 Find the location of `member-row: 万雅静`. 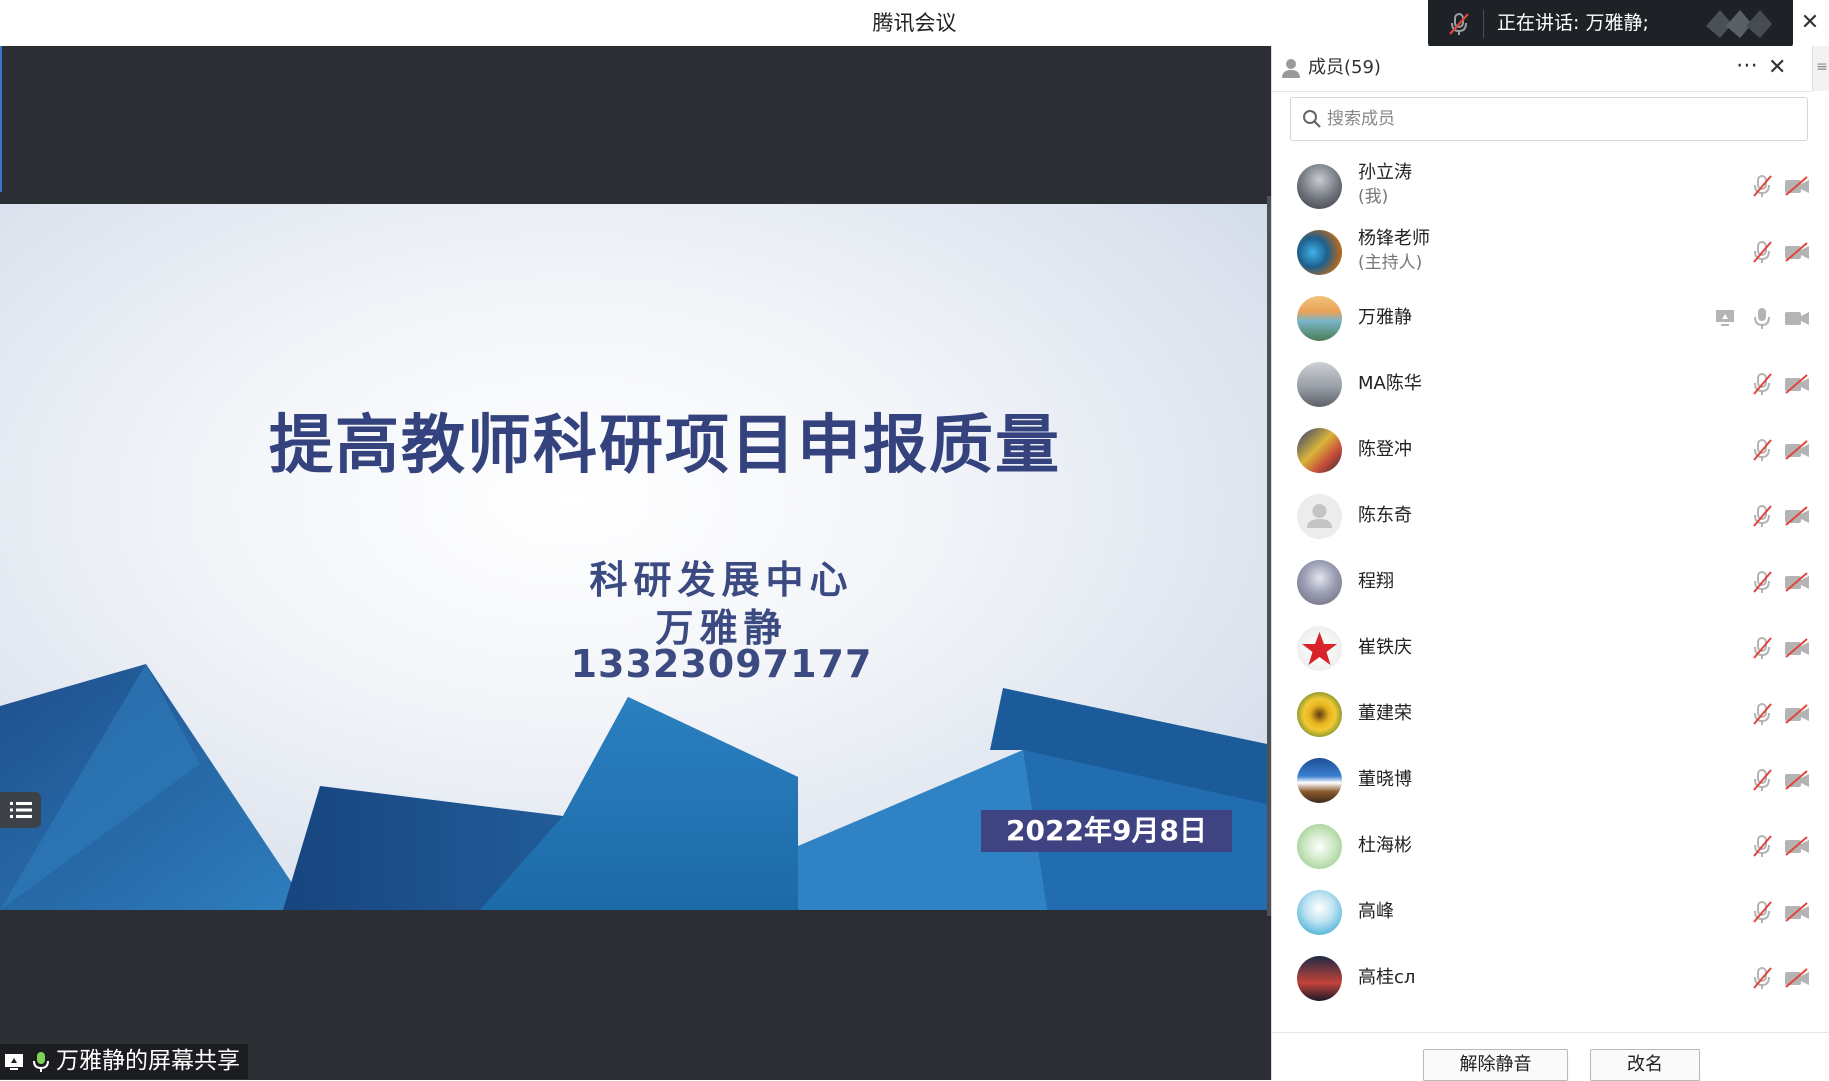

member-row: 万雅静 is located at coordinates (1550, 318).